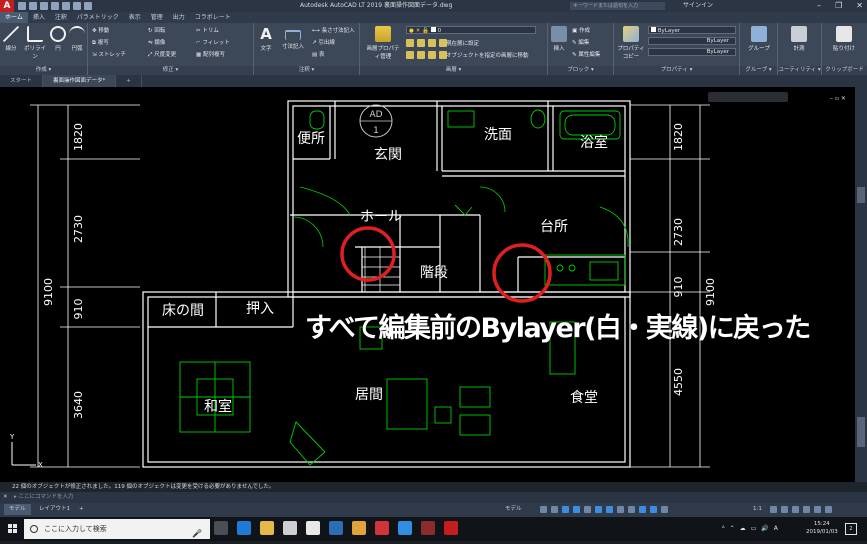 This screenshot has width=867, height=544. What do you see at coordinates (213, 42) in the screenshot?
I see `fillet-button: ⌐ フィレット` at bounding box center [213, 42].